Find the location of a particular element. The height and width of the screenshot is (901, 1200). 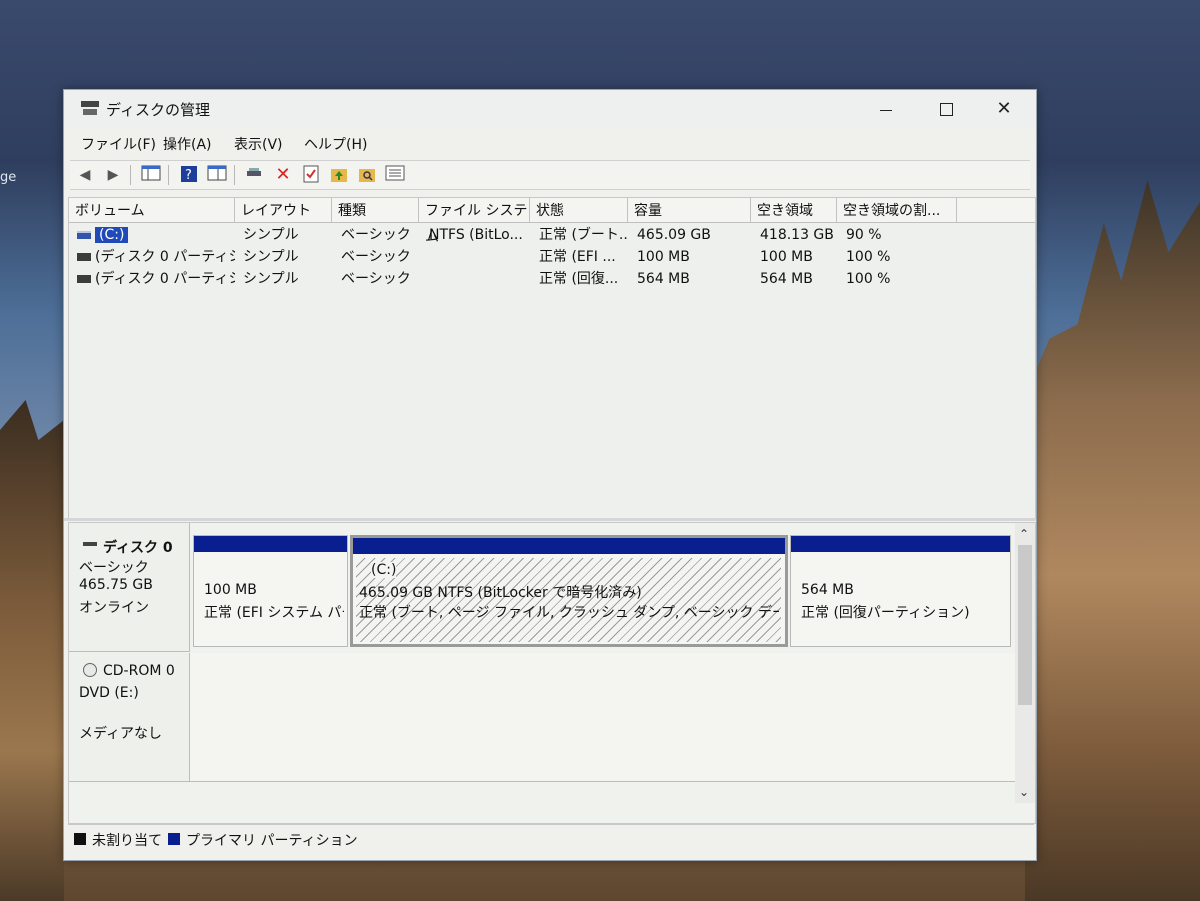

maximize-button is located at coordinates (946, 109).